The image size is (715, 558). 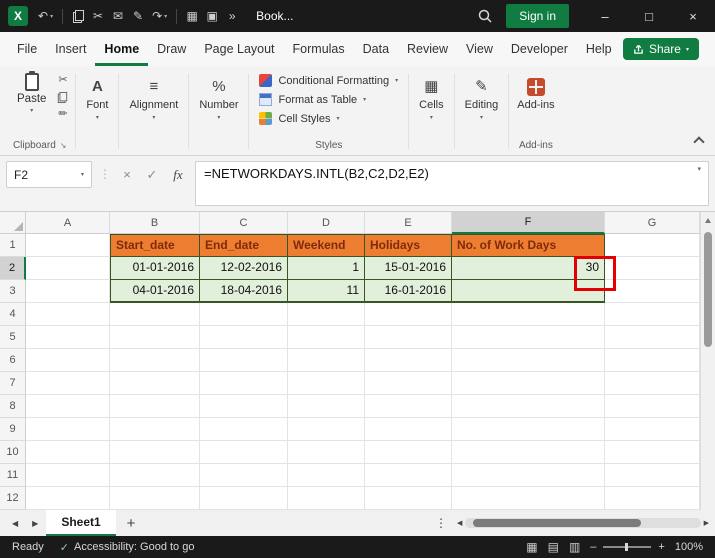 What do you see at coordinates (153, 111) in the screenshot?
I see `alignment-group-button: ≡ Alignment ▾` at bounding box center [153, 111].